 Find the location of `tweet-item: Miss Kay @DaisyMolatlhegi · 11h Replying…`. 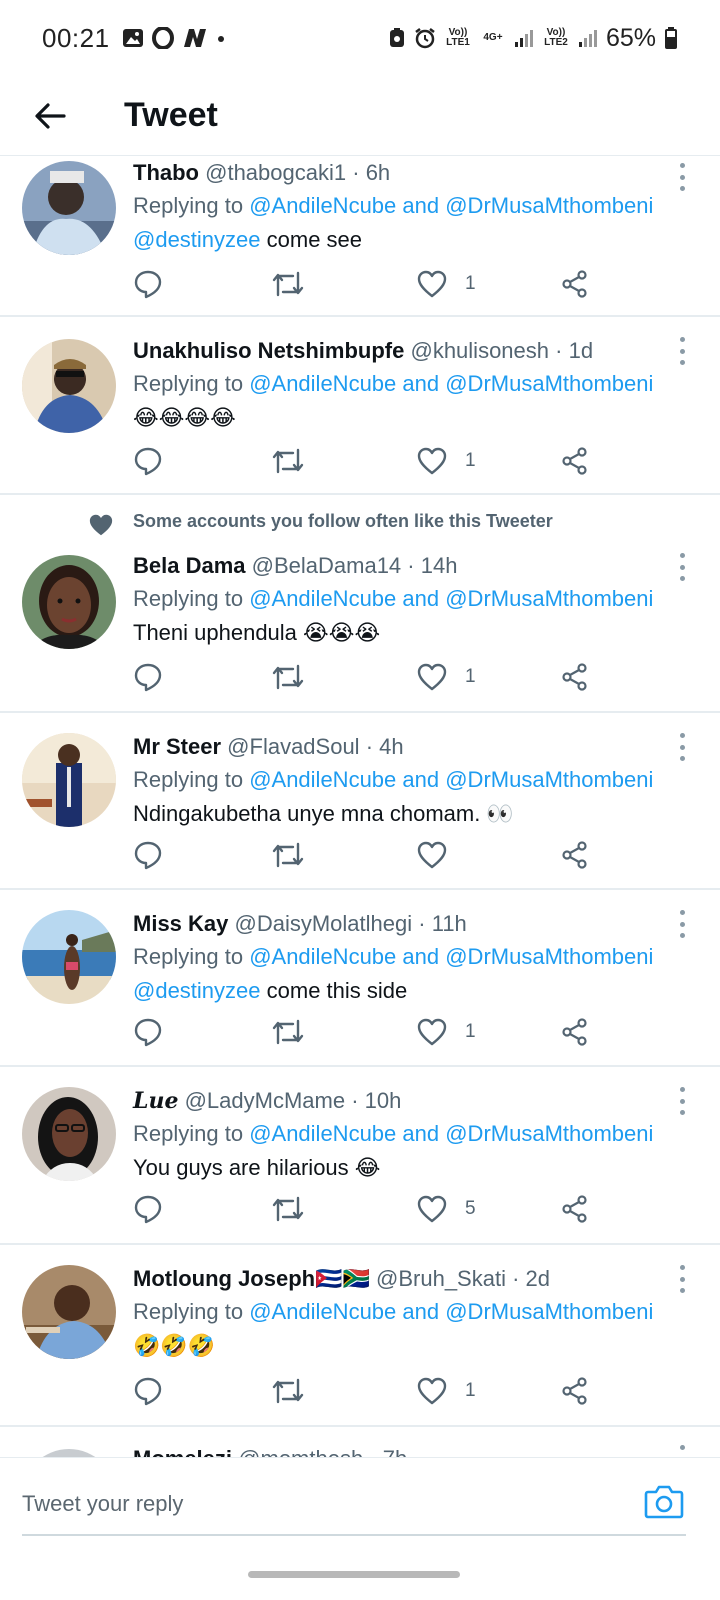

tweet-item: Miss Kay @DaisyMolatlhegi · 11h Replying… is located at coordinates (360, 978).